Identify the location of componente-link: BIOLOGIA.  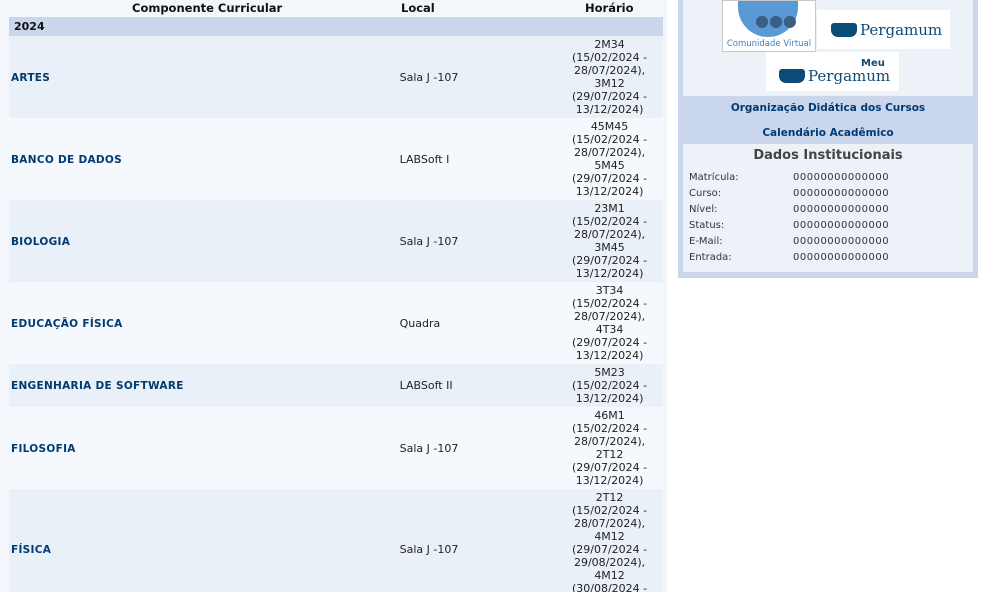
(40, 242).